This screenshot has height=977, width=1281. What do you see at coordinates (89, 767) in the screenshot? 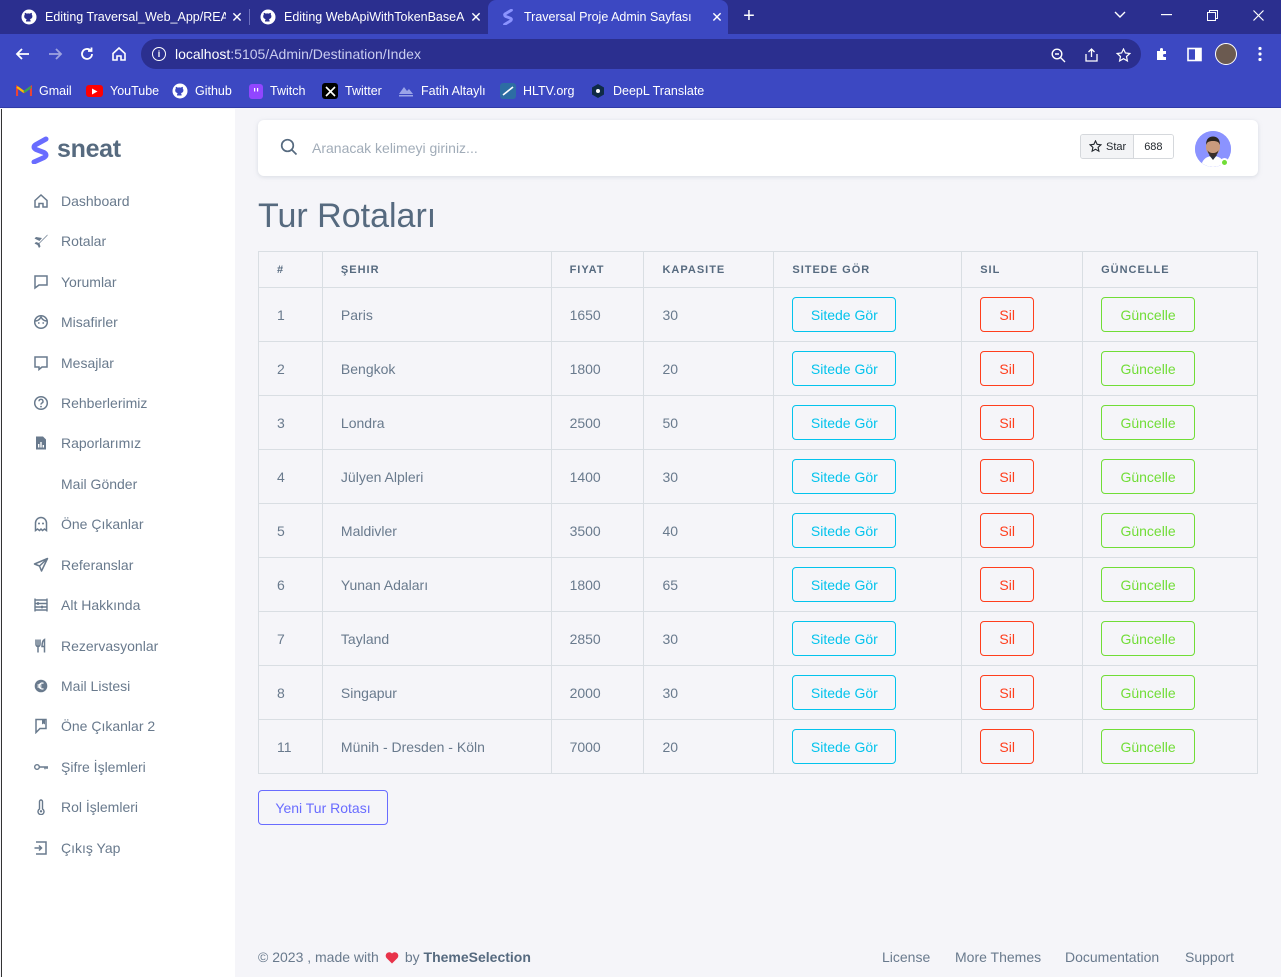
I see `sidebar-item-sifre-islemleri: Şifre İşlemleri` at bounding box center [89, 767].